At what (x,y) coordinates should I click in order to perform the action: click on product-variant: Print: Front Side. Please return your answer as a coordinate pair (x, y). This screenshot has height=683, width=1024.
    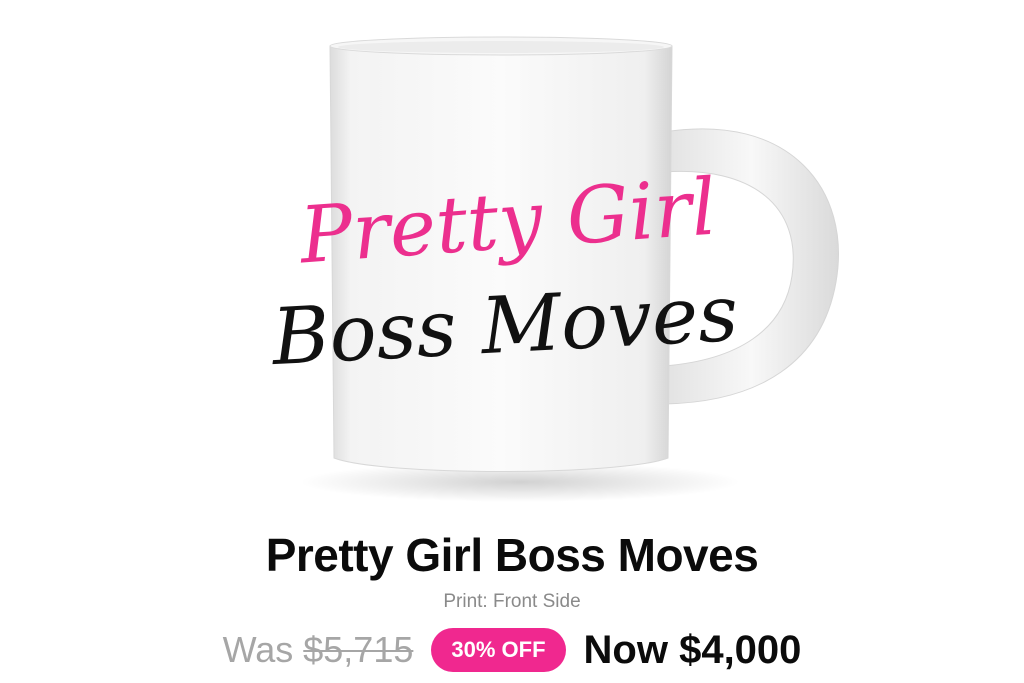
    Looking at the image, I should click on (512, 601).